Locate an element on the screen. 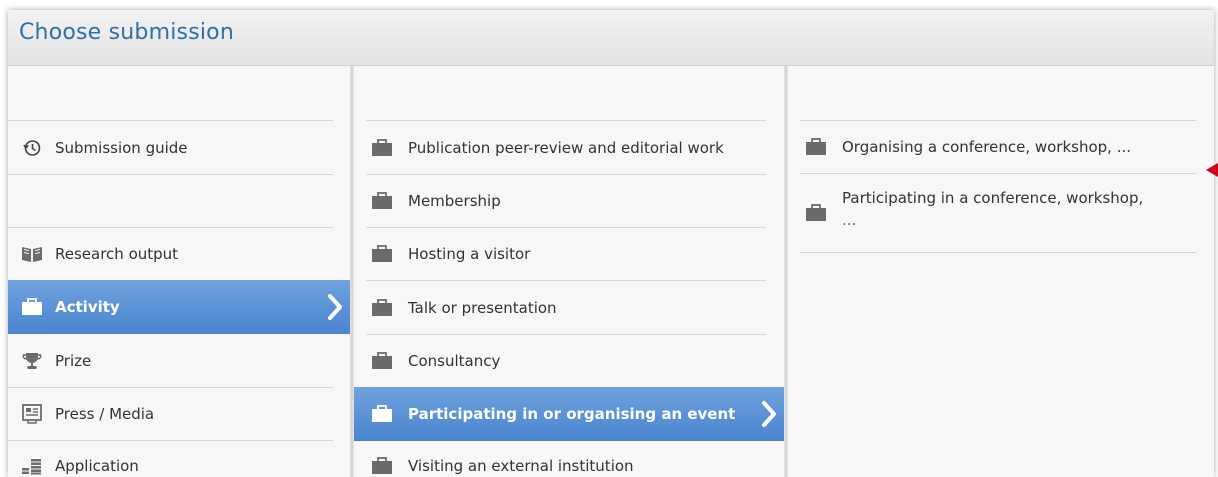 The height and width of the screenshot is (477, 1218). dialog-title: Choose submission is located at coordinates (126, 32).